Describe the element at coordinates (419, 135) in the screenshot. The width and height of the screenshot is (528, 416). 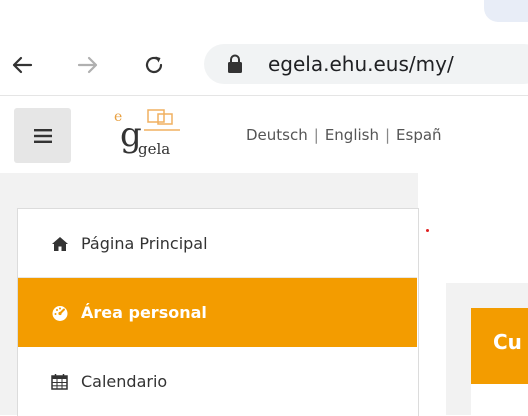
I see `lang-espanol: Españ` at that location.